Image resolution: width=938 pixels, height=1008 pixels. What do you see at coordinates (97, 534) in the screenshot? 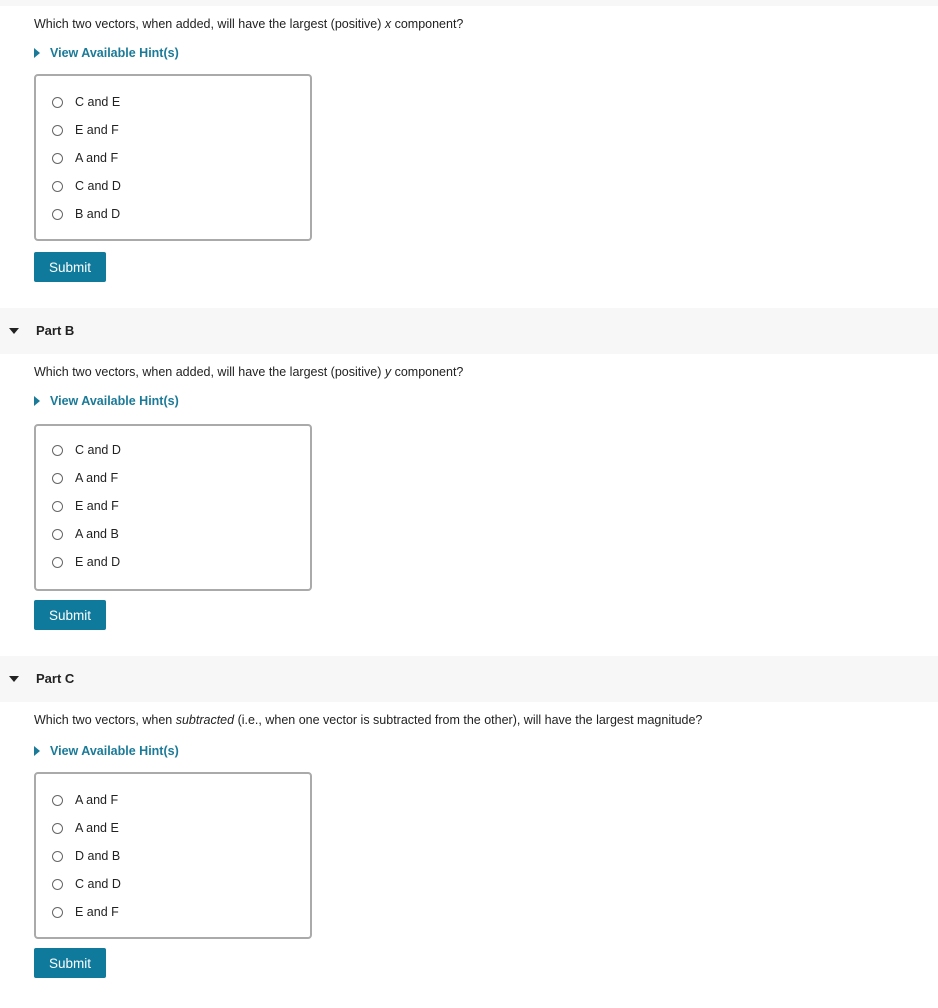
I see `choice-label: A and B` at bounding box center [97, 534].